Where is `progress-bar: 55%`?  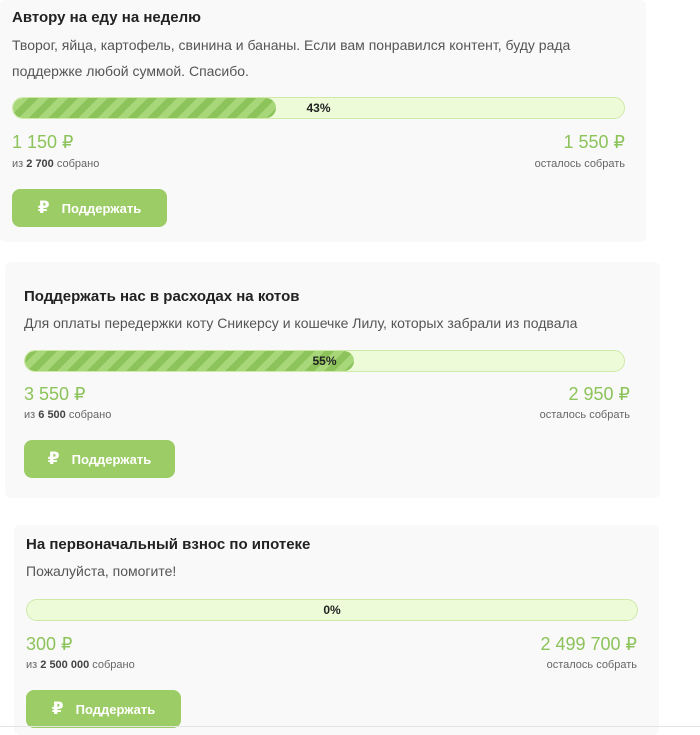 progress-bar: 55% is located at coordinates (324, 361).